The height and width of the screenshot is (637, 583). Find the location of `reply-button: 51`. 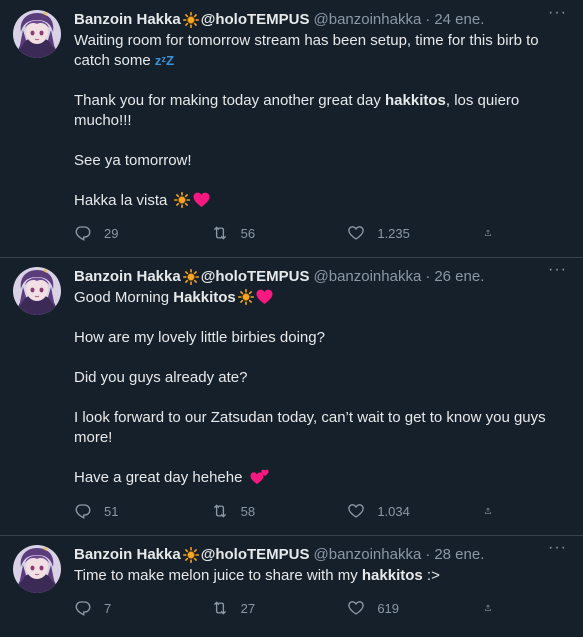

reply-button: 51 is located at coordinates (129, 511).